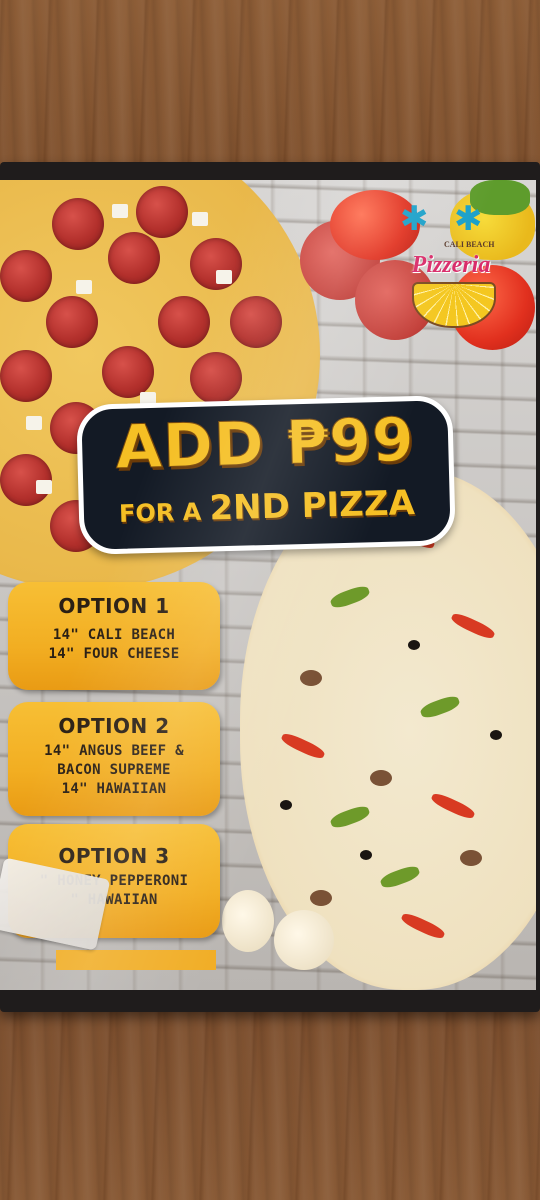  Describe the element at coordinates (136, 960) in the screenshot. I see `bottom-color-strip` at that location.